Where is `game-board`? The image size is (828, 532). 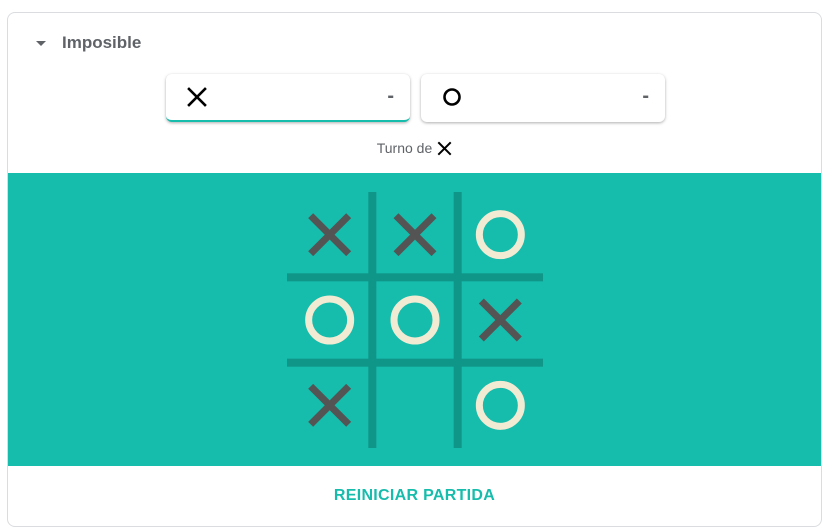 game-board is located at coordinates (415, 320).